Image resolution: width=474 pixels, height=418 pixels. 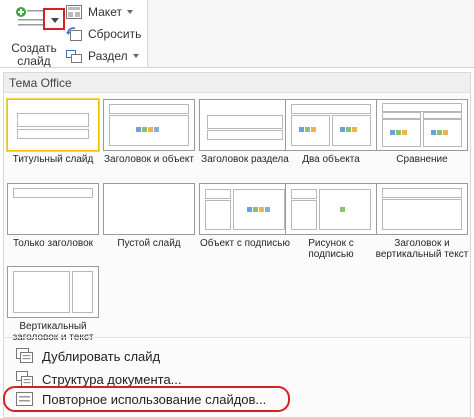 I want to click on layout-button: Макет, so click(x=99, y=11).